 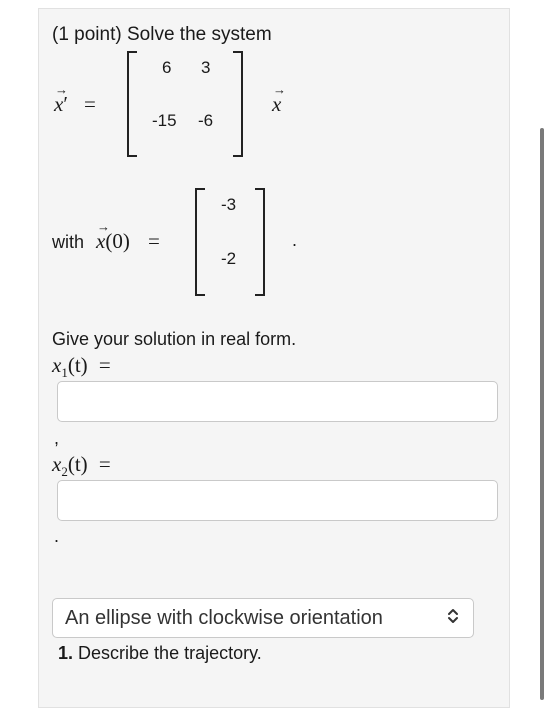 I want to click on rhs-vector: → x, so click(x=279, y=99).